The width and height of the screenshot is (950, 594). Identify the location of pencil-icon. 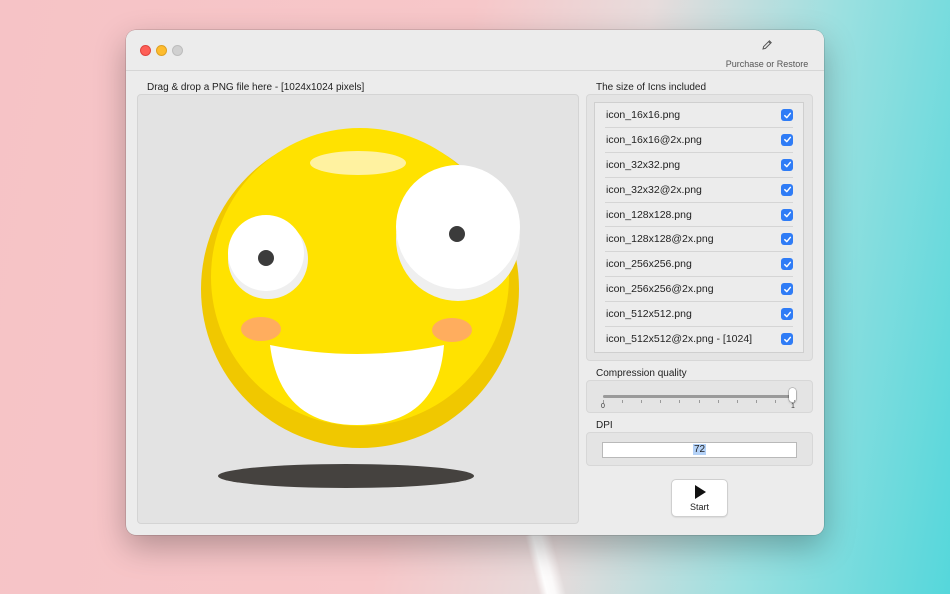
(767, 45).